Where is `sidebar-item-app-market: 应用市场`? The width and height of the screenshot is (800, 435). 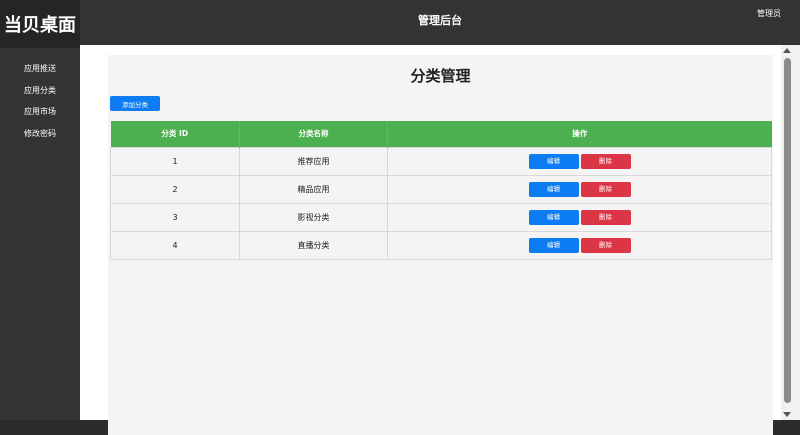
sidebar-item-app-market: 应用市场 is located at coordinates (40, 112).